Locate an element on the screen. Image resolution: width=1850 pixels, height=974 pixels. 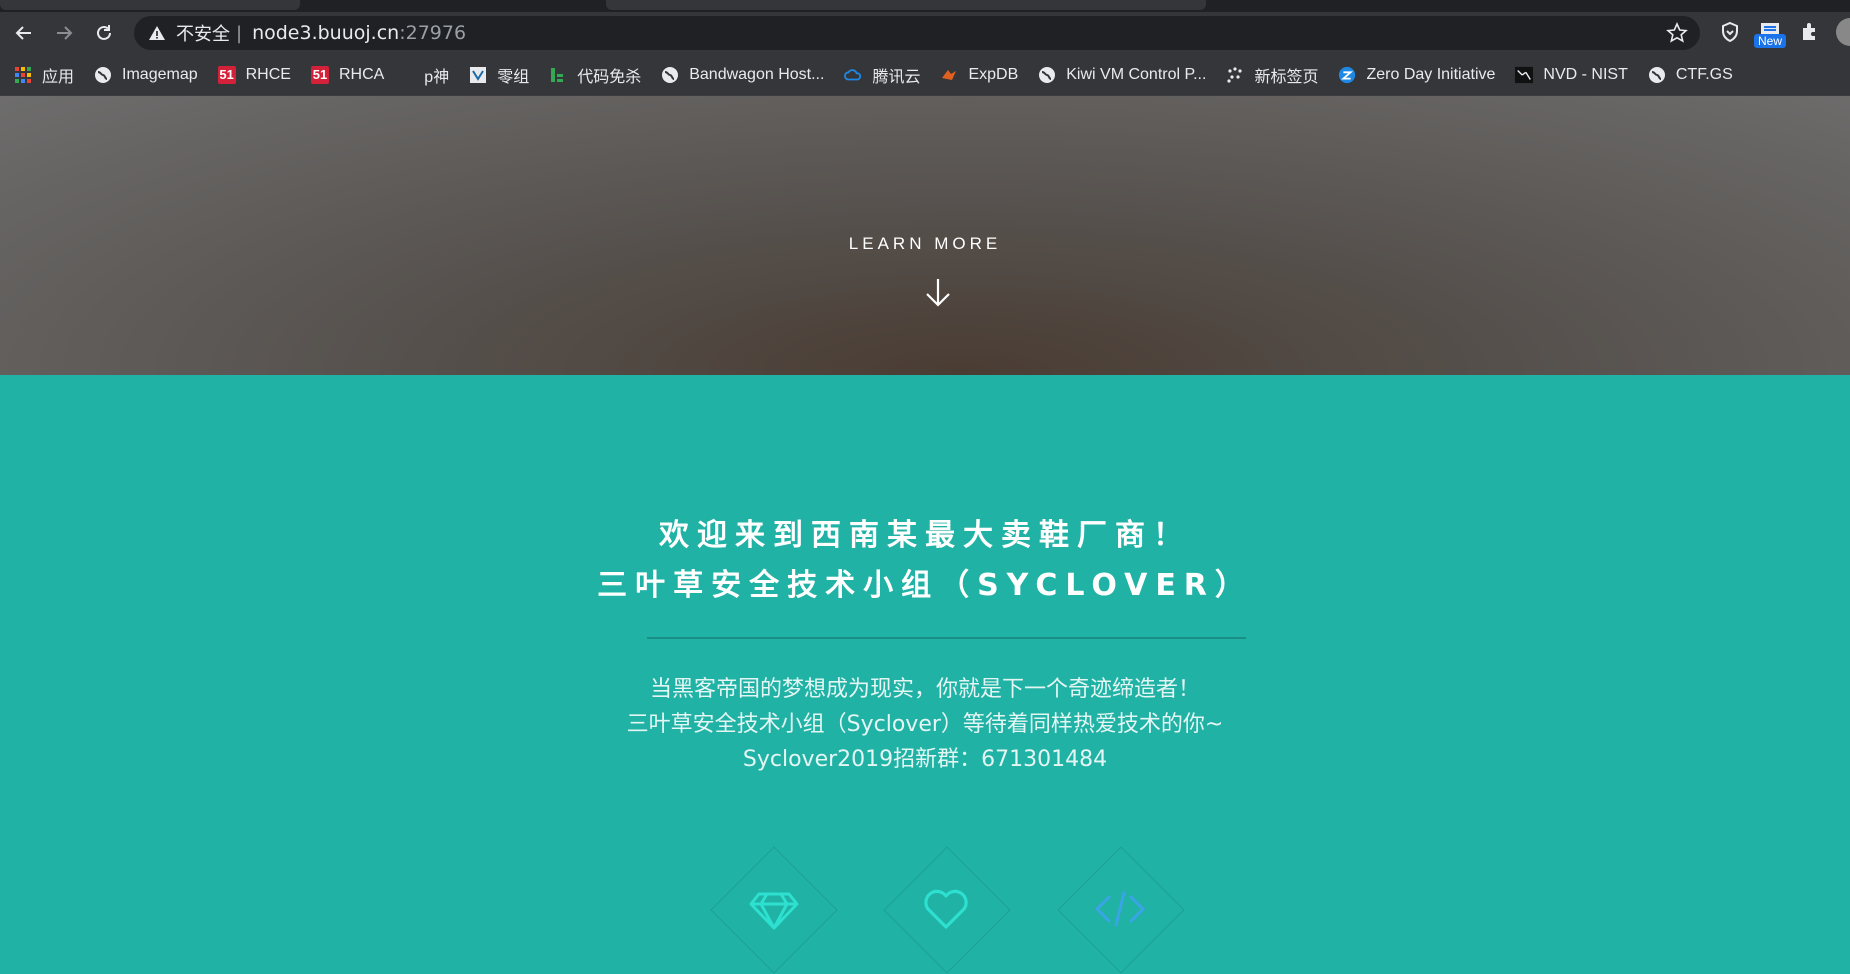
bookmark-label: 代码免杀 is located at coordinates (609, 77).